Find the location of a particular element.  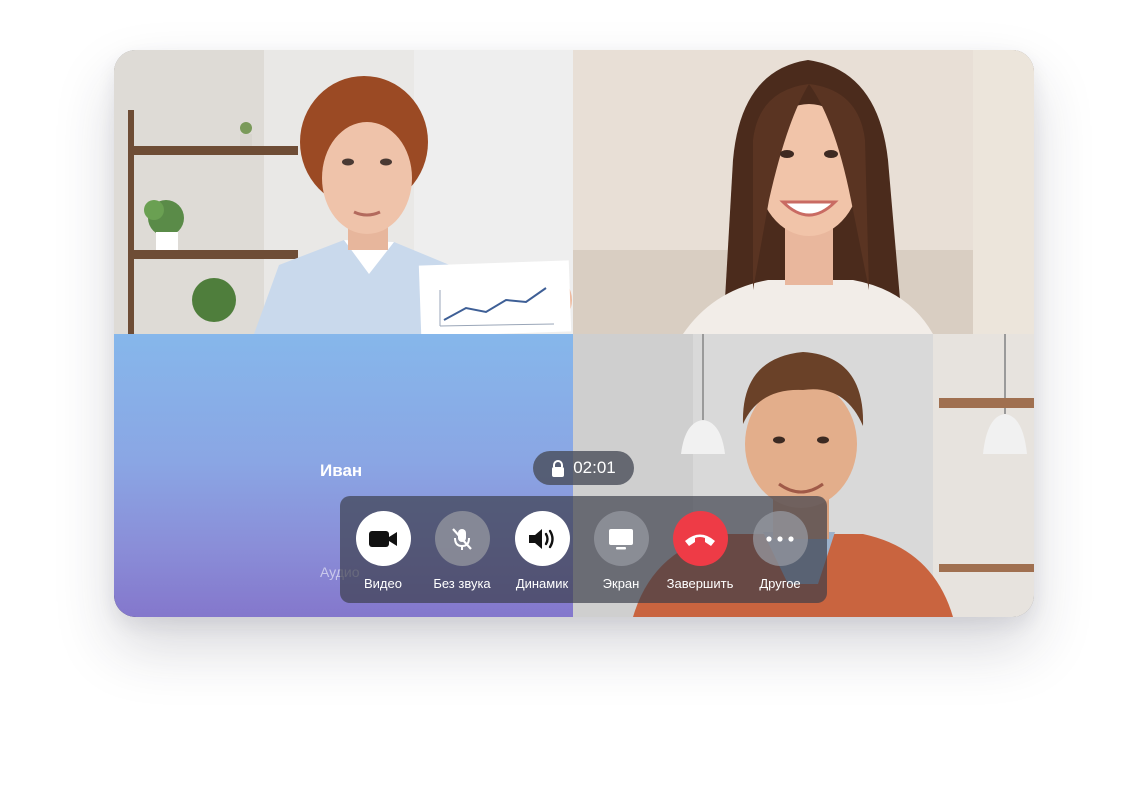

mic-off-icon is located at coordinates (462, 538).